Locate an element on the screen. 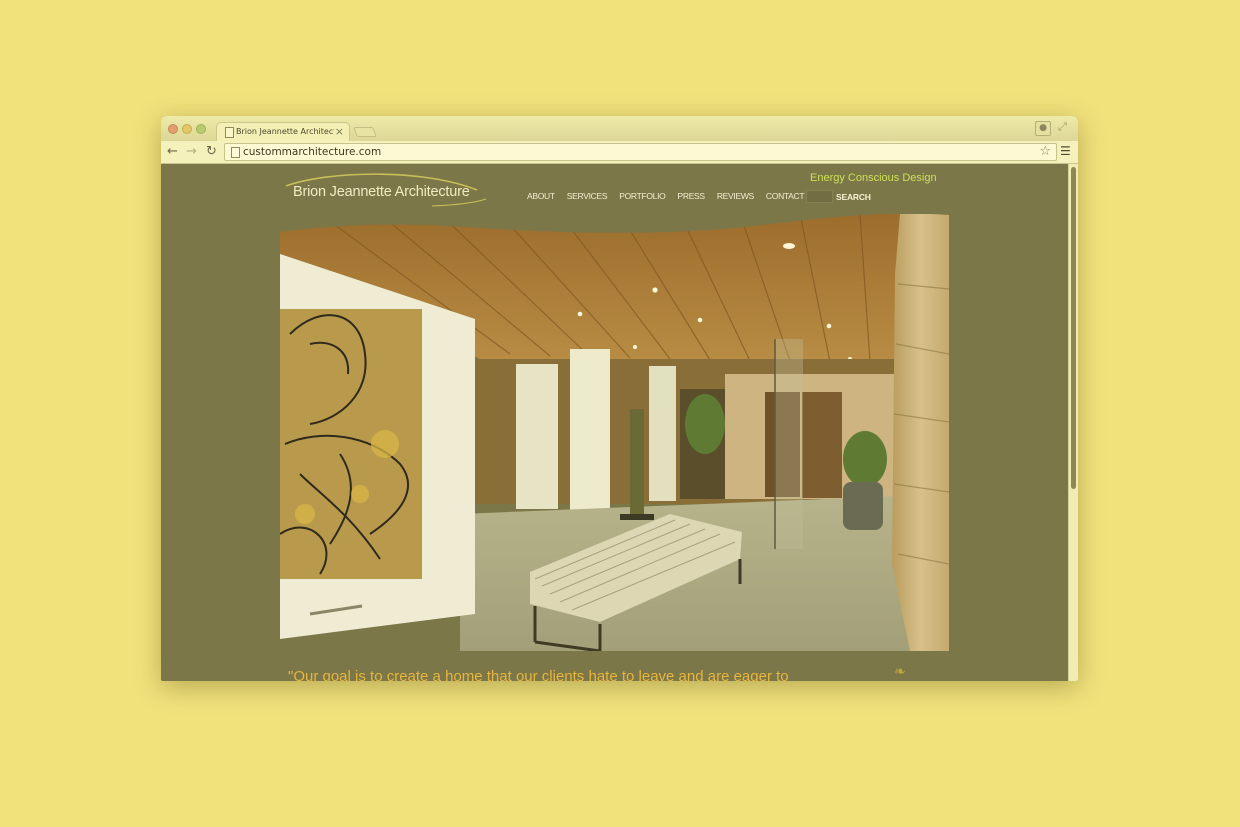  scrollbar is located at coordinates (1073, 422).